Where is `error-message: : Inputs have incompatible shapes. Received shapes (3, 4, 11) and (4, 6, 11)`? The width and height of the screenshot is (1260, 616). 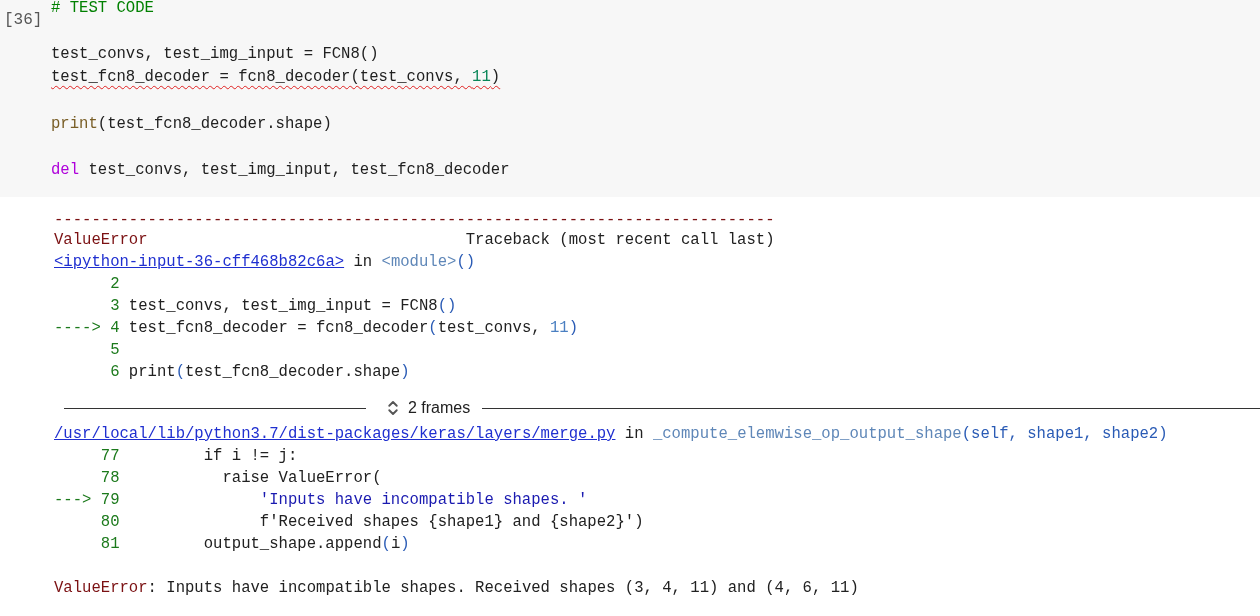
error-message: : Inputs have incompatible shapes. Received shapes (3, 4, 11) and (4, 6, 11) is located at coordinates (503, 588).